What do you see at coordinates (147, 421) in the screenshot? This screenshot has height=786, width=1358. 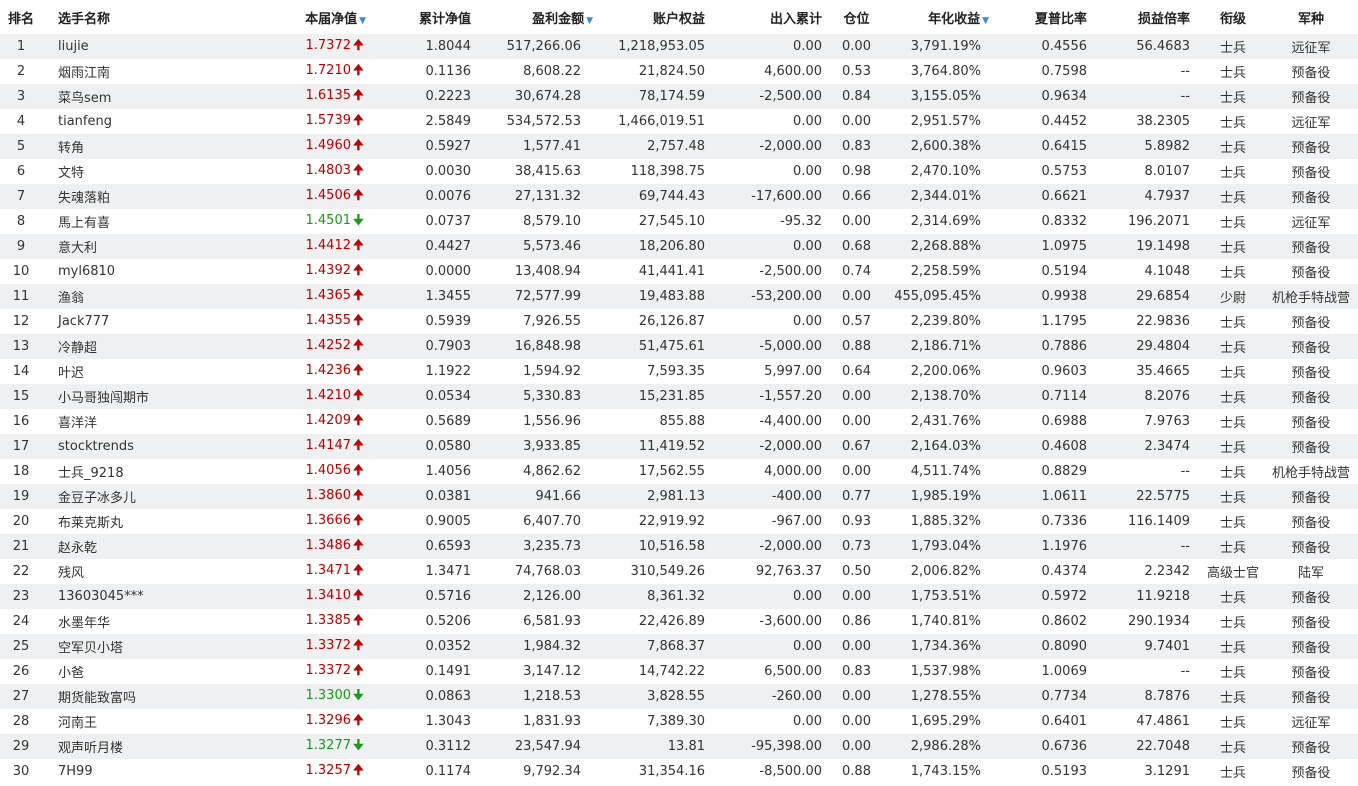 I see `player-name-link: 喜洋洋` at bounding box center [147, 421].